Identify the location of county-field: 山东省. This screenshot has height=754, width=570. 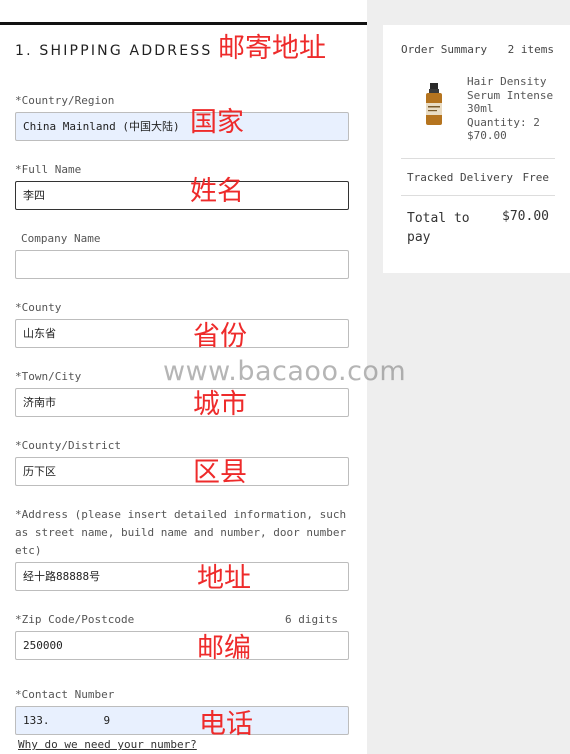
(182, 333).